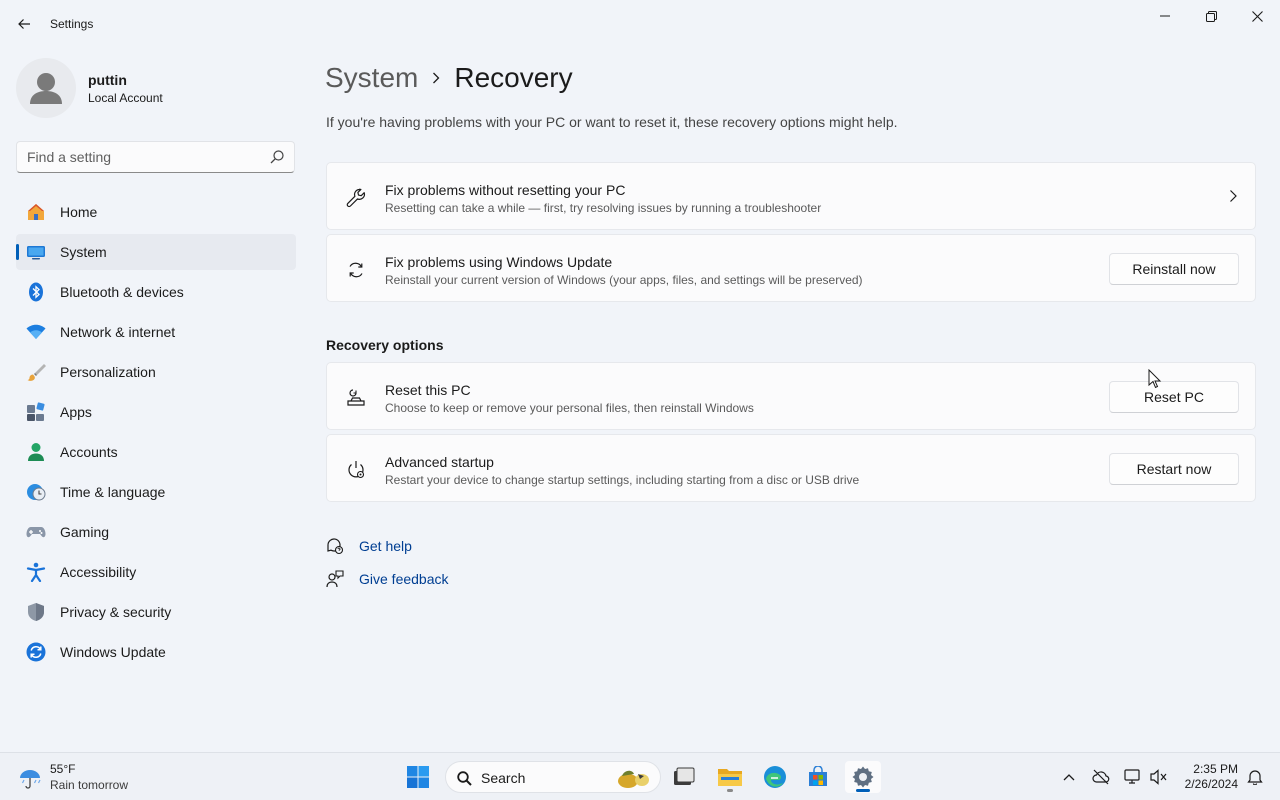  Describe the element at coordinates (156, 452) in the screenshot. I see `sidebar-item-accounts: Accounts` at that location.